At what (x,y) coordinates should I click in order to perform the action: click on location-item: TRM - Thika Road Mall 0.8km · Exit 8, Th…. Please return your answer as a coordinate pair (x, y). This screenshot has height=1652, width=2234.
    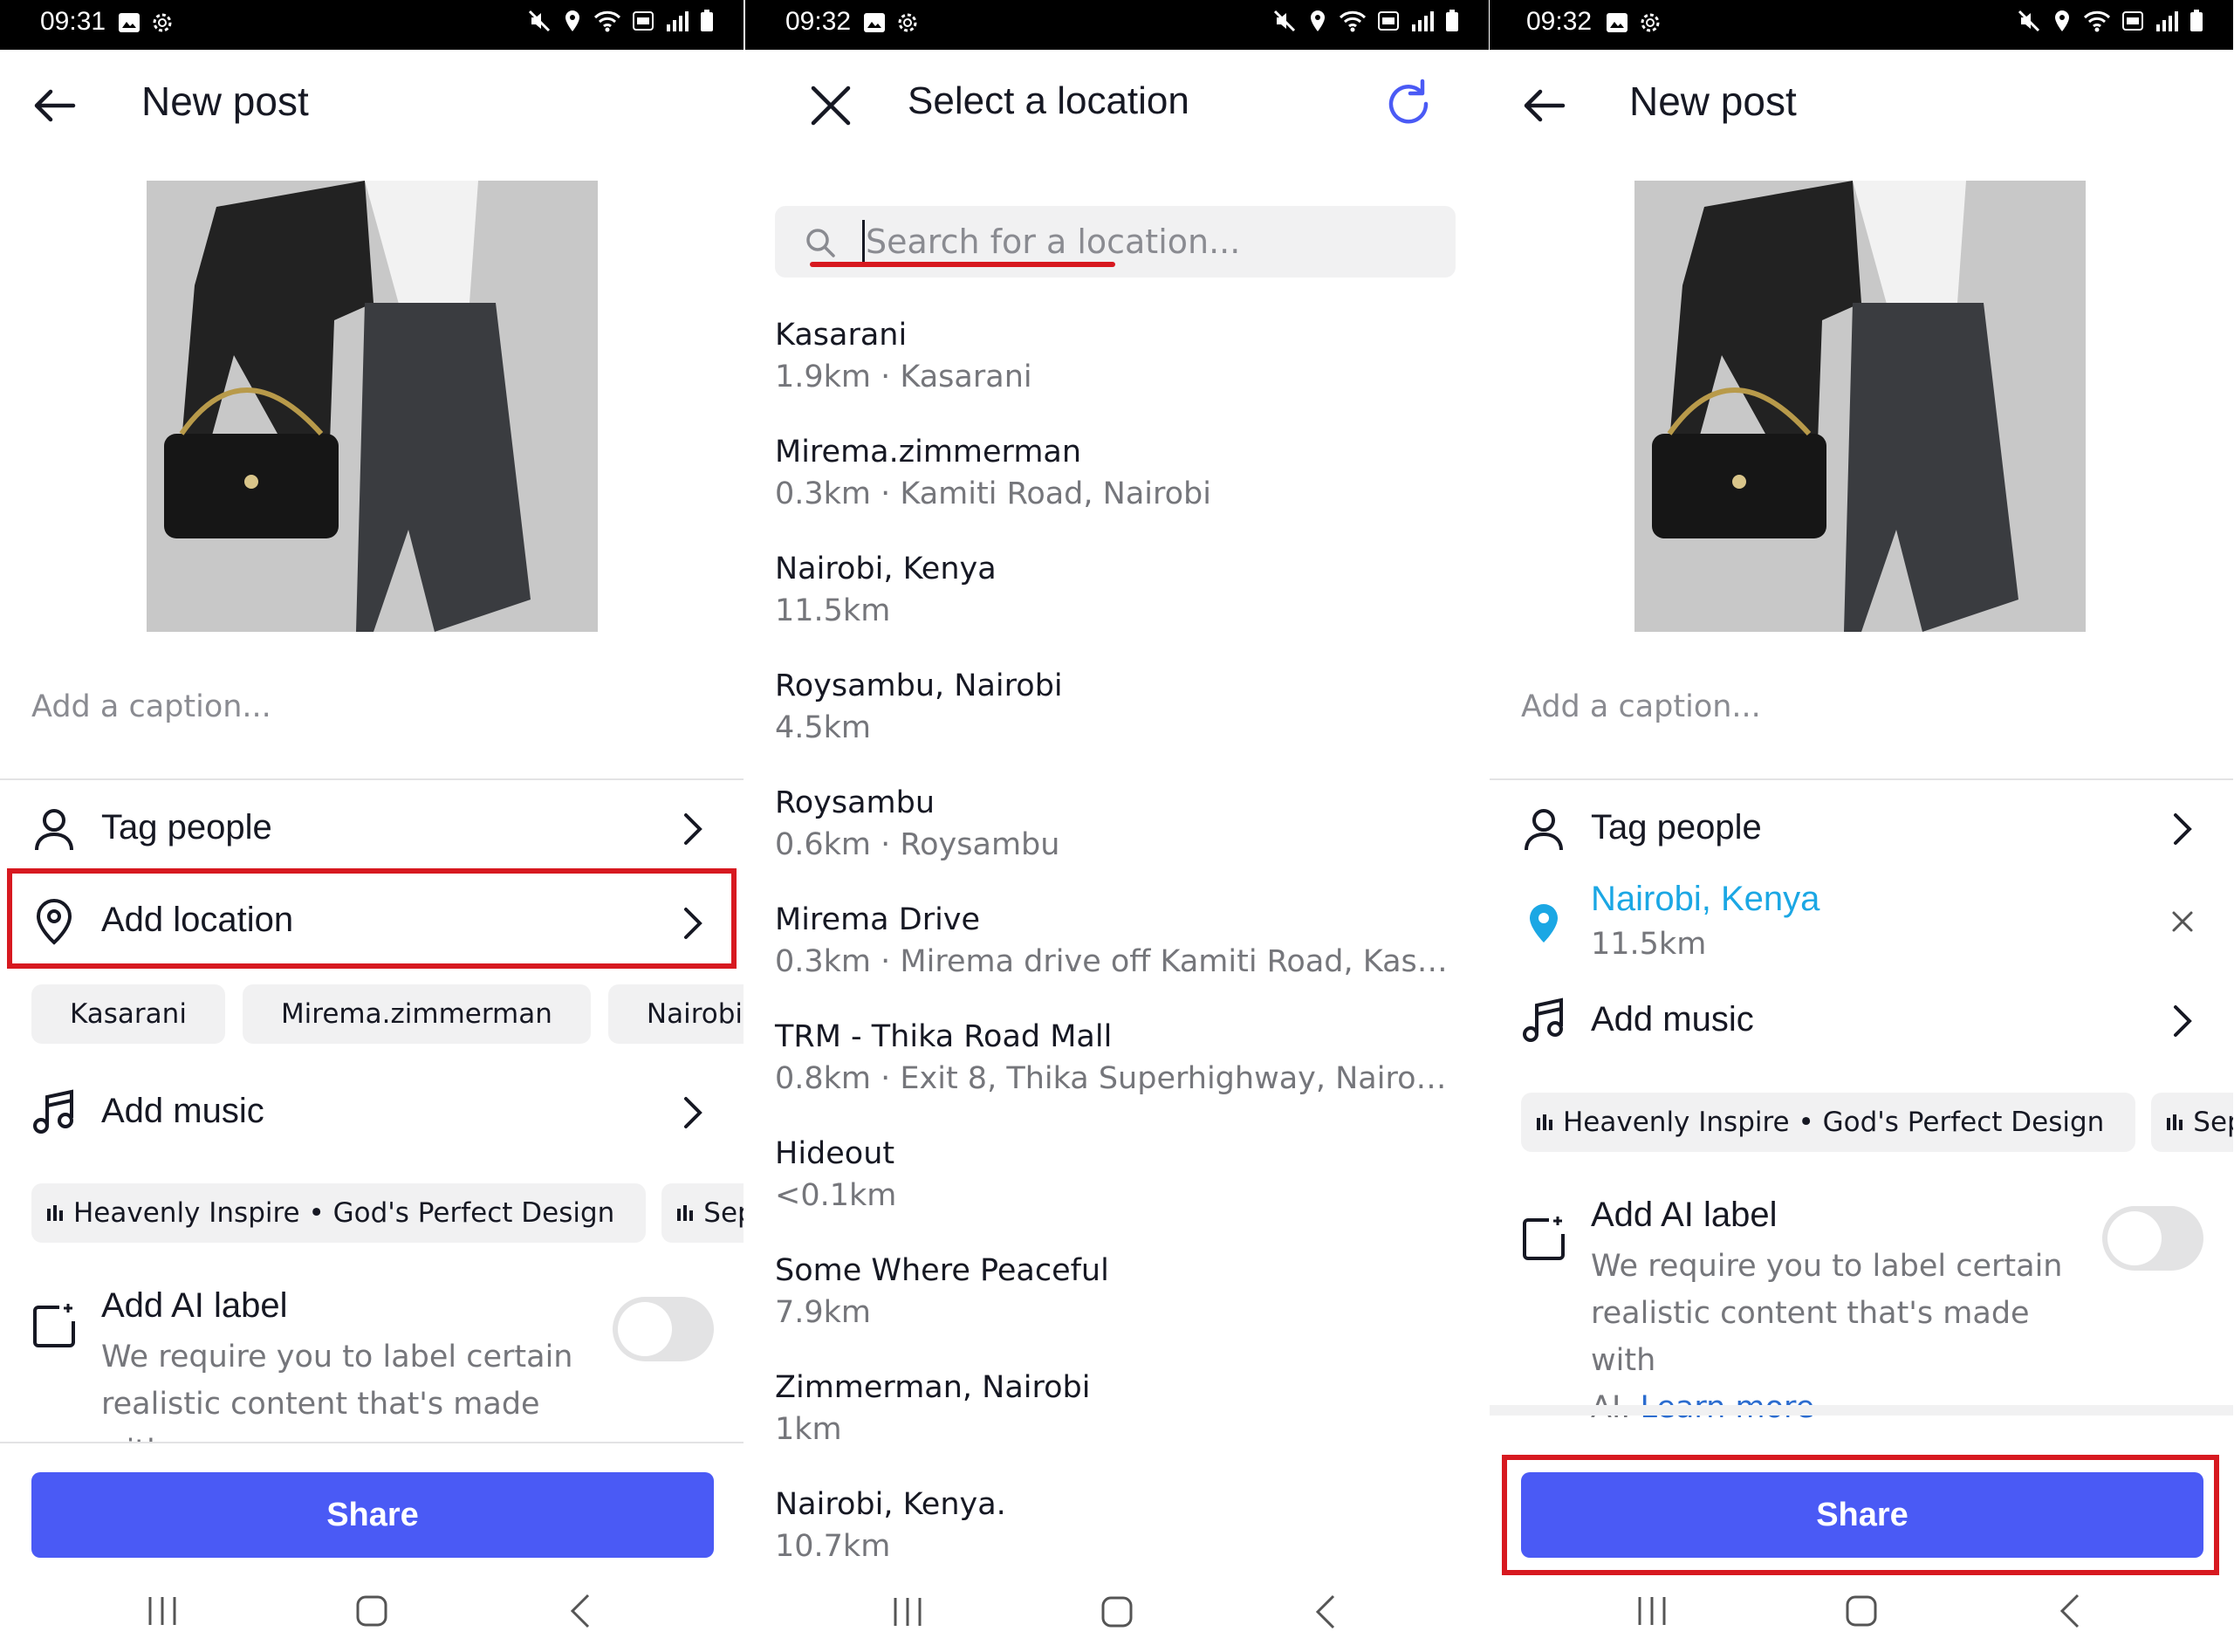
    Looking at the image, I should click on (1124, 1074).